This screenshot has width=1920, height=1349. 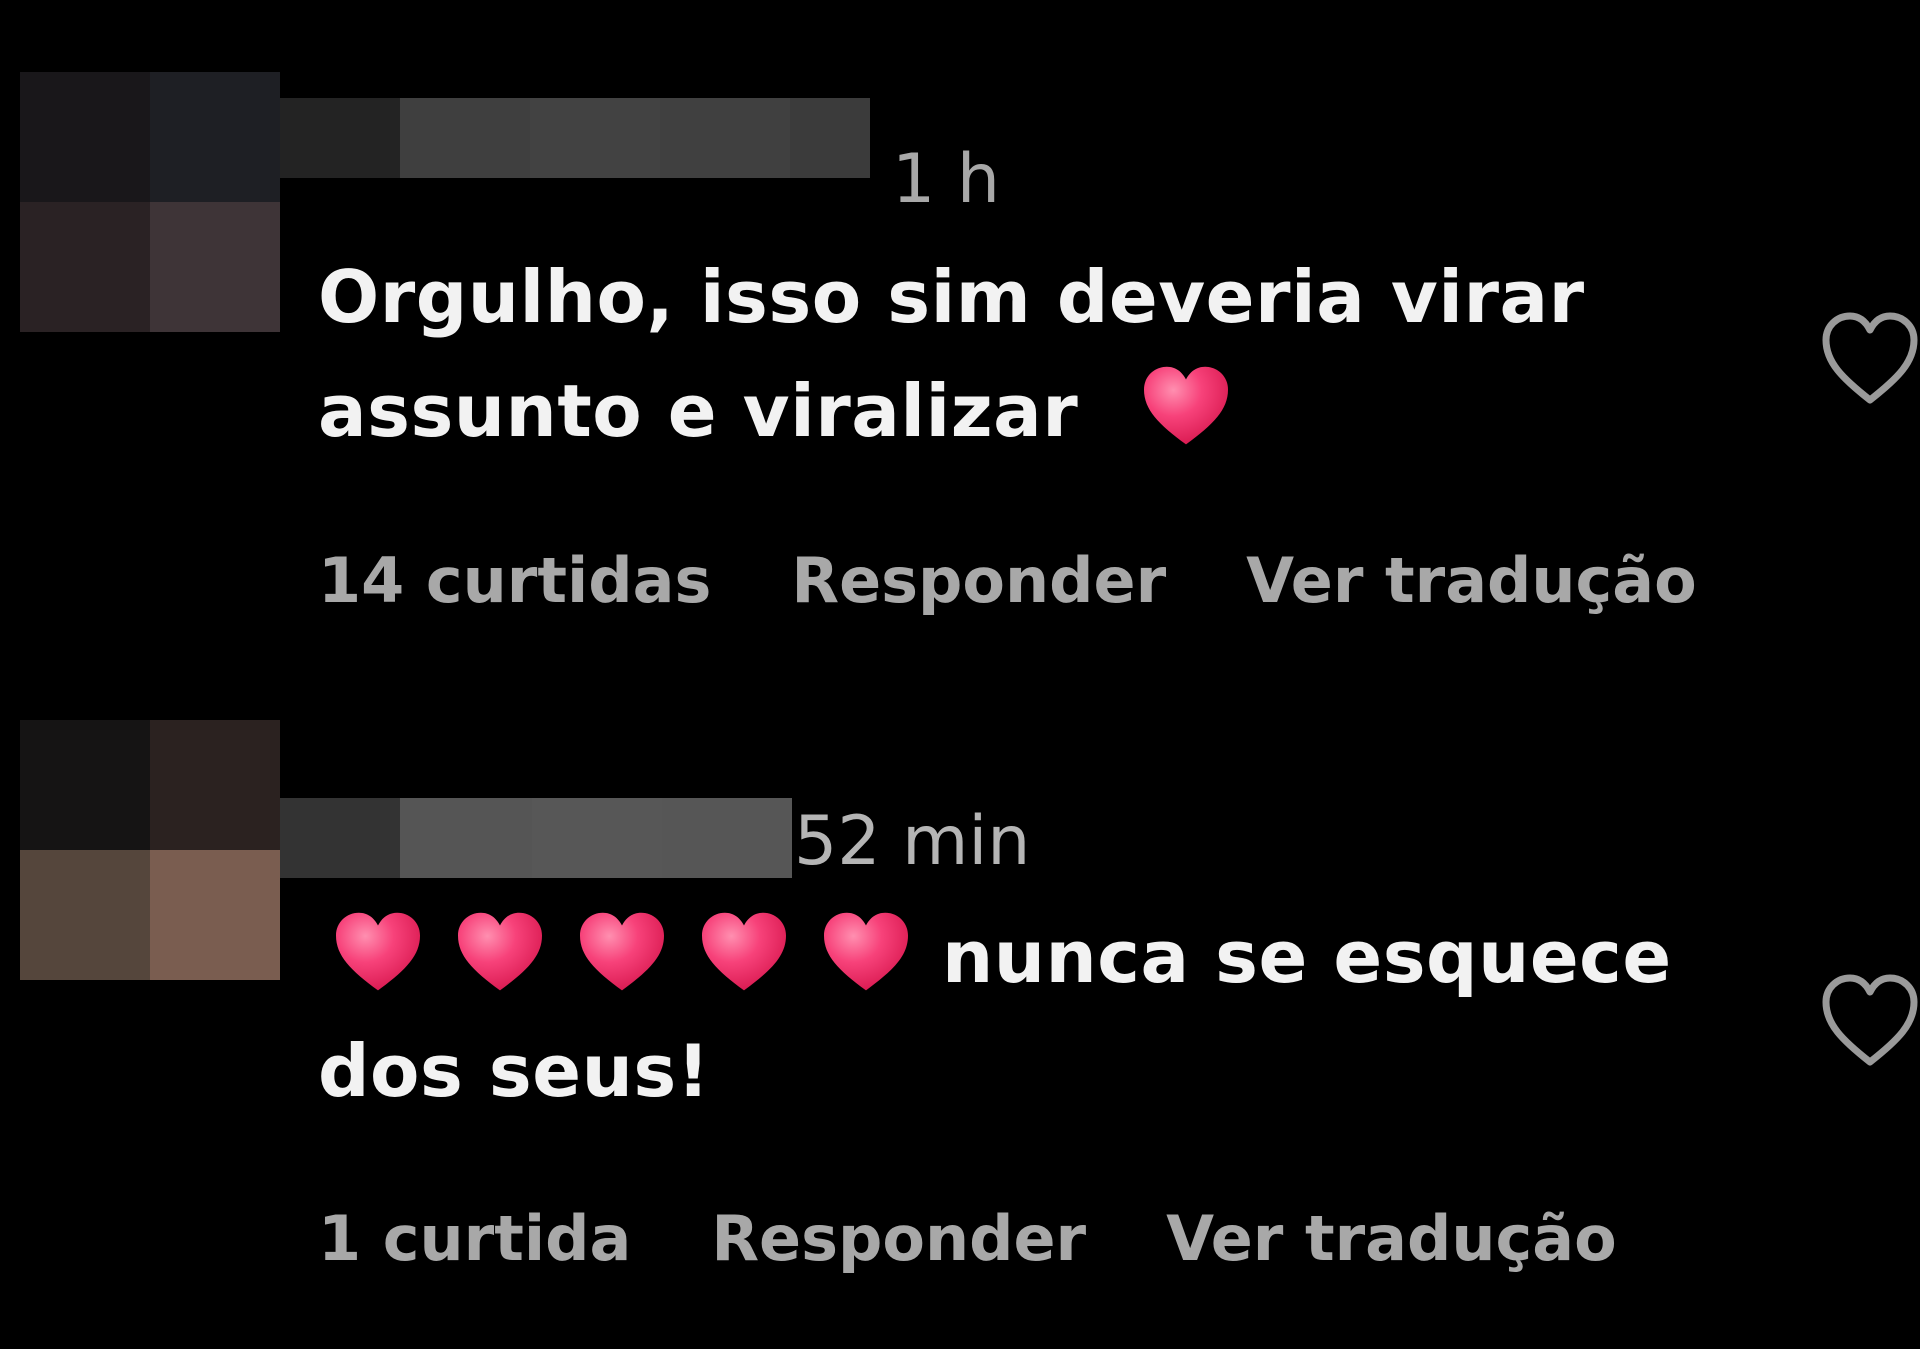 What do you see at coordinates (474, 1238) in the screenshot?
I see `likes-count: 1 curtida` at bounding box center [474, 1238].